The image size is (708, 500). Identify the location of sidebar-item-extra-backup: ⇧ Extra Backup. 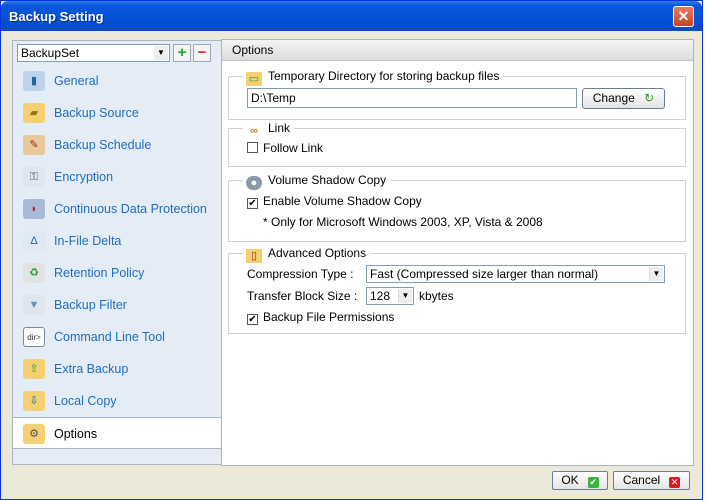
(117, 369).